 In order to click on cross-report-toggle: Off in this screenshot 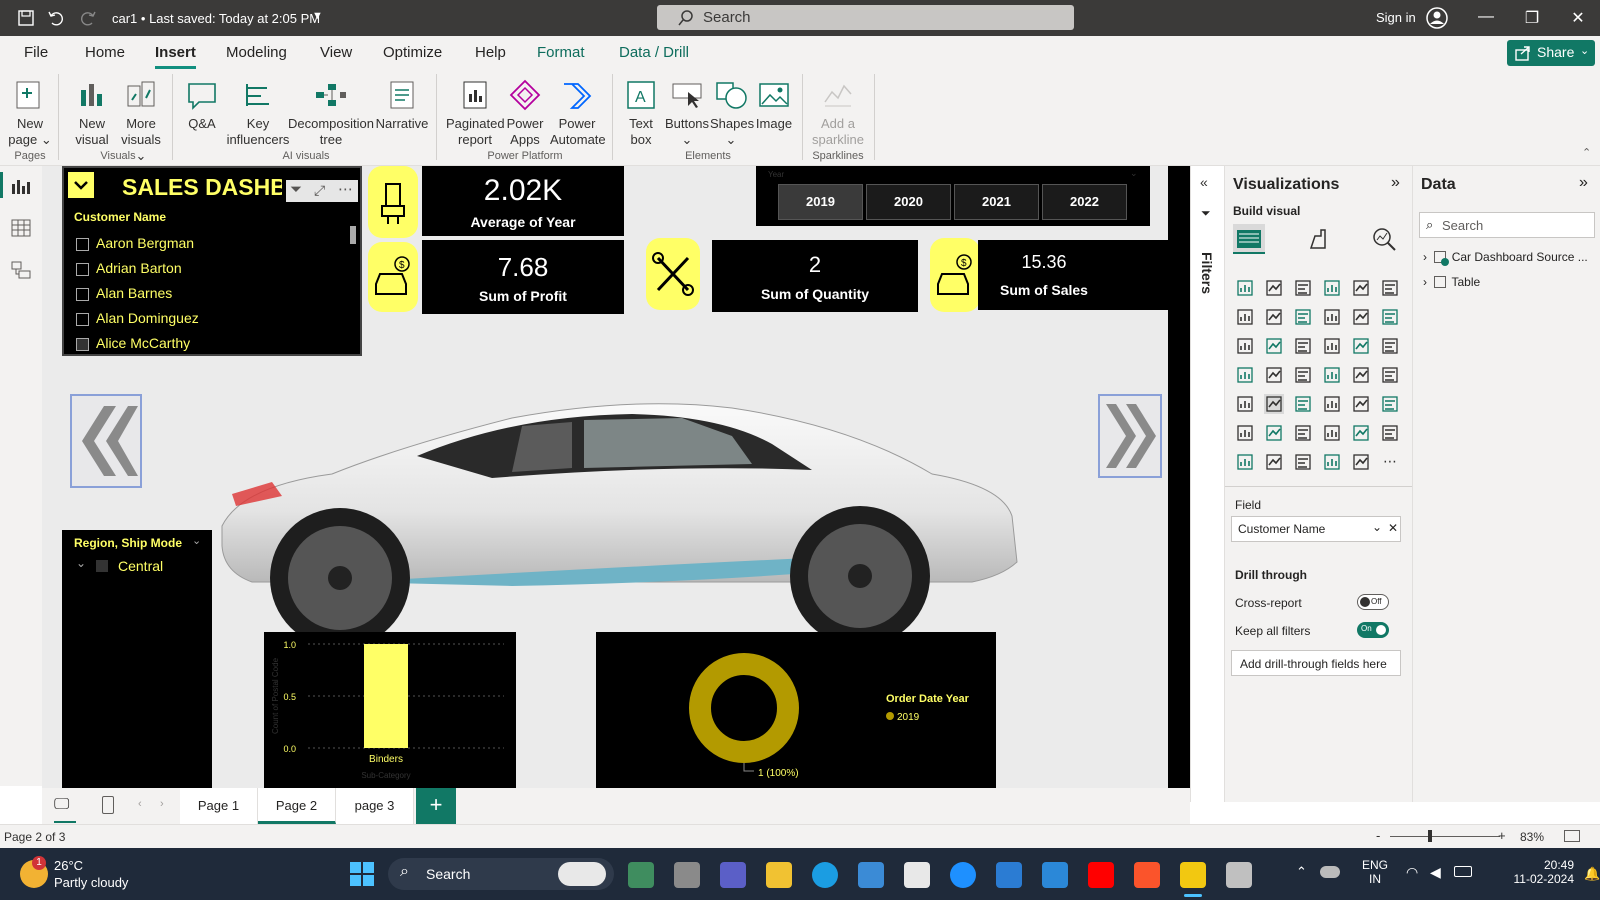, I will do `click(1373, 602)`.